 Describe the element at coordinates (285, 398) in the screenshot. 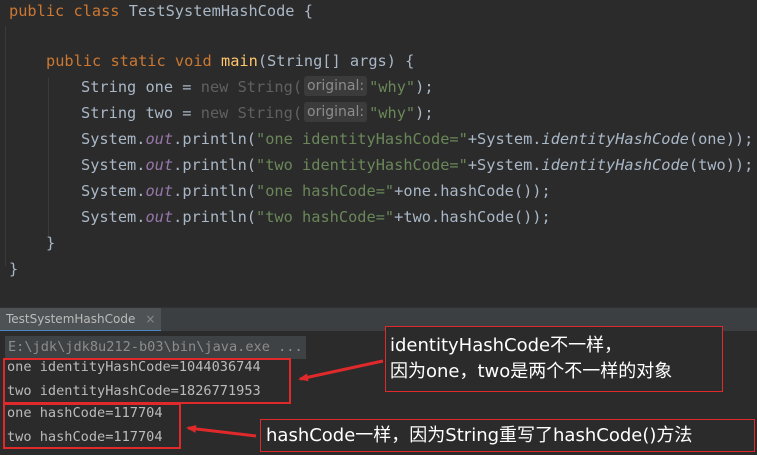

I see `arrow-icon` at that location.